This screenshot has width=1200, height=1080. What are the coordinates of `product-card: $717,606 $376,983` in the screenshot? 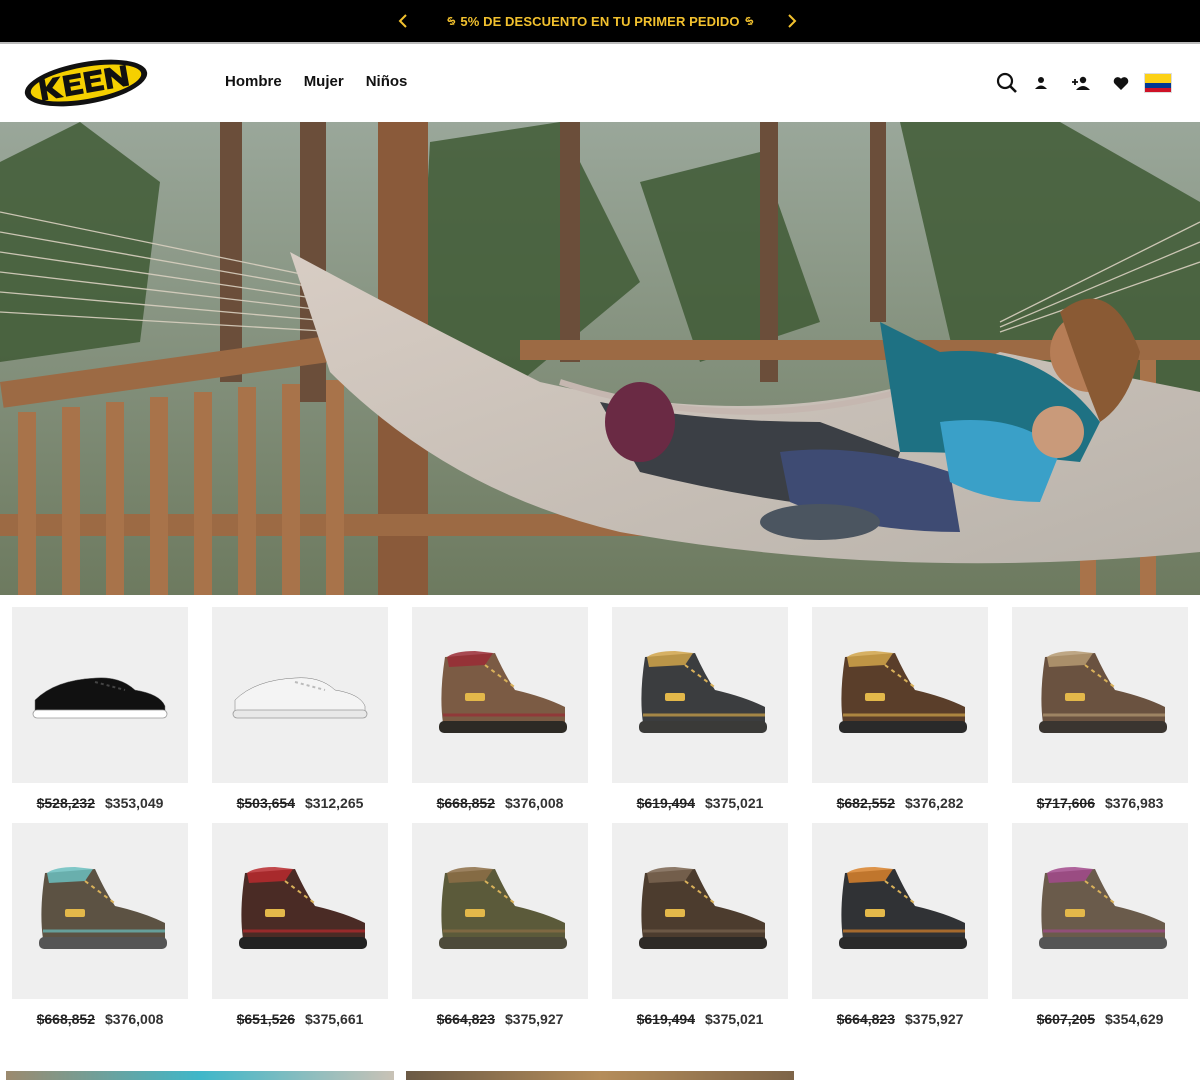 It's located at (1100, 712).